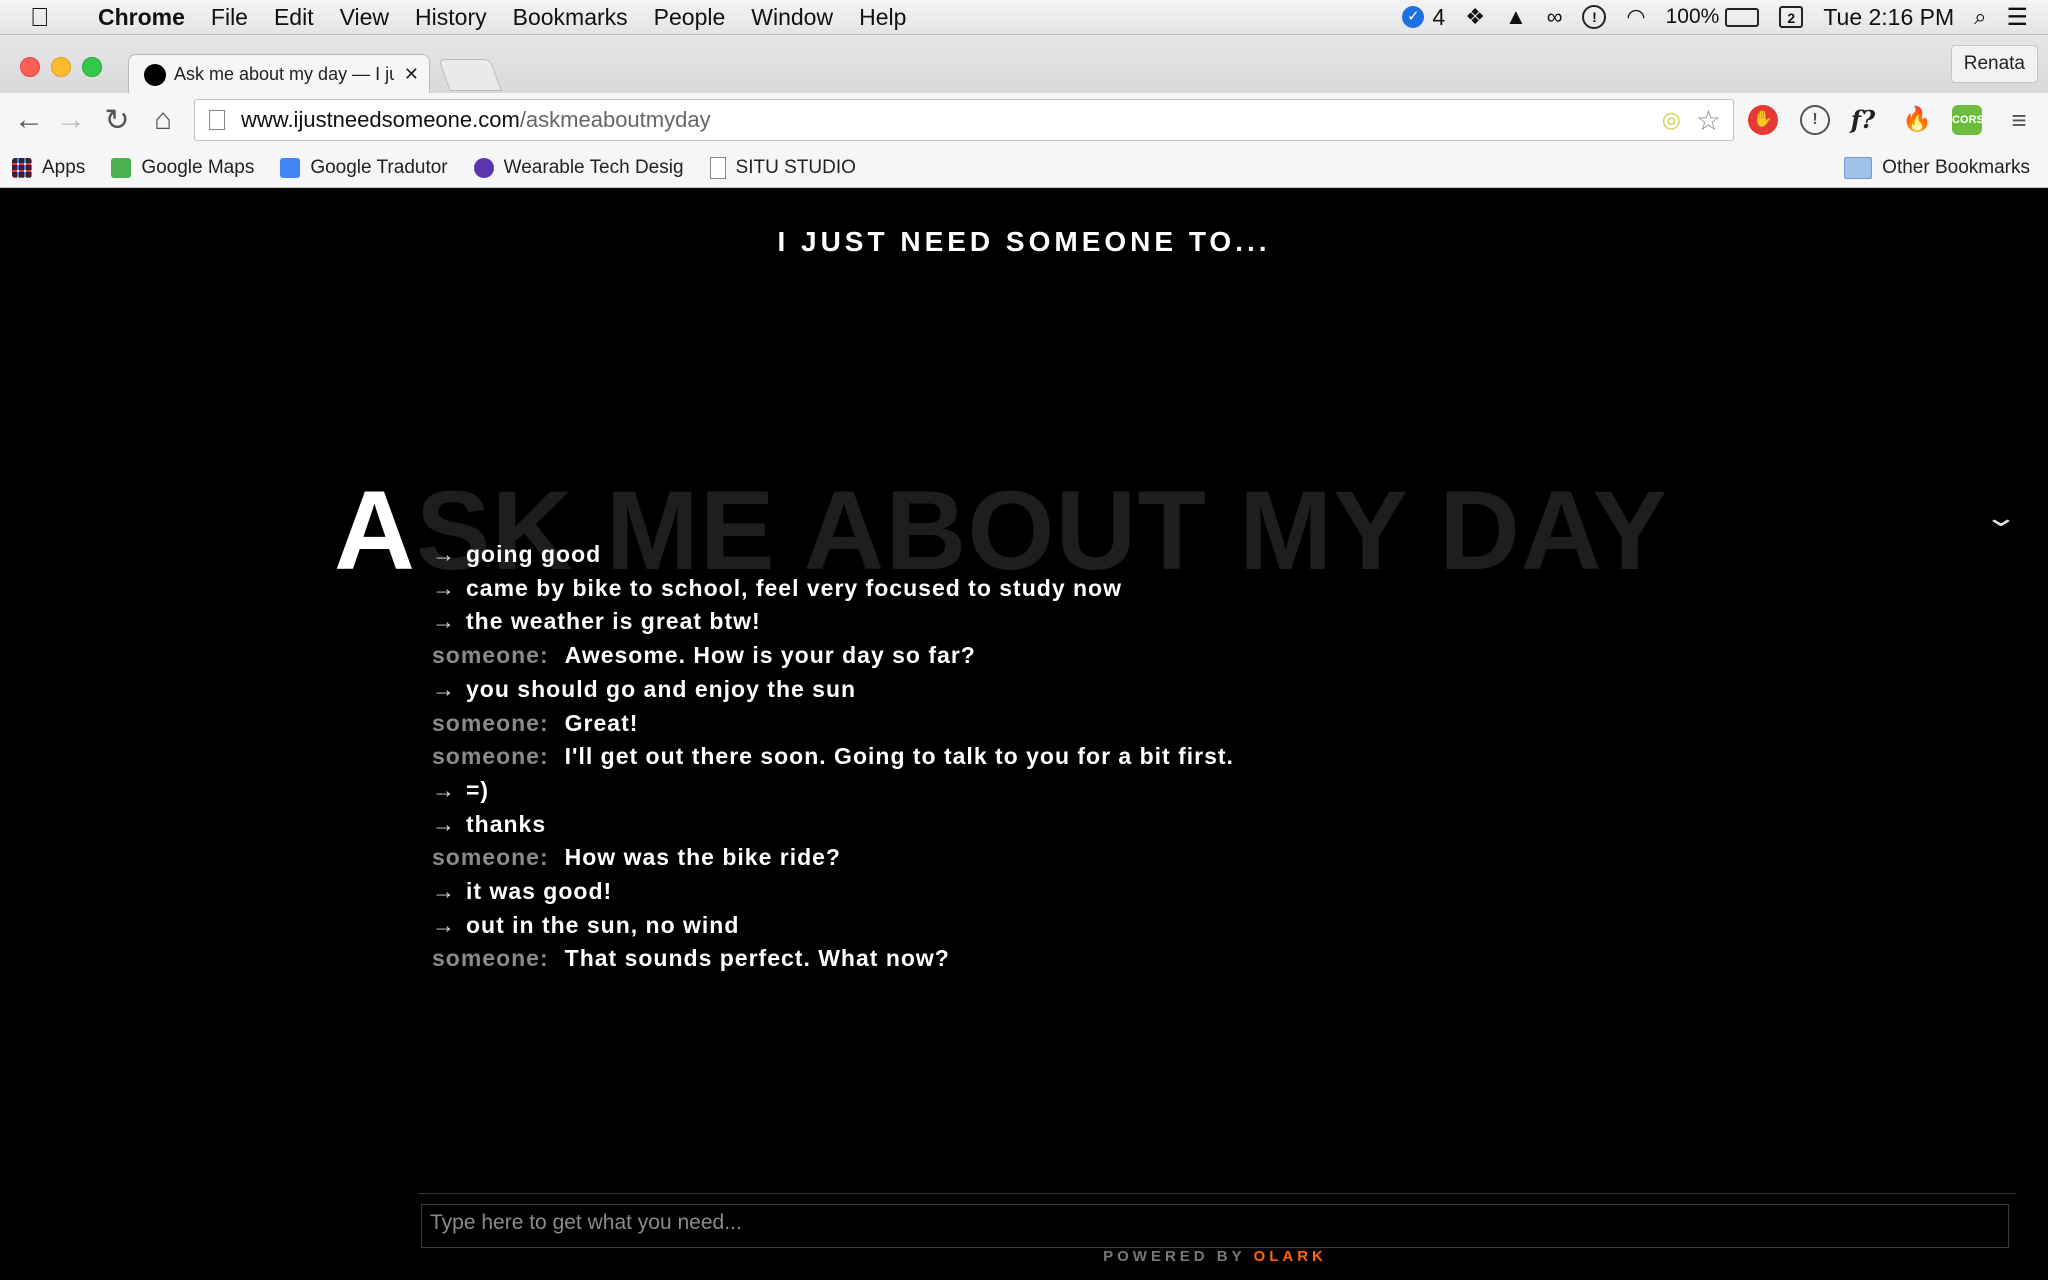 This screenshot has width=2048, height=1280. I want to click on lastpass-eye-icon: ◎, so click(1671, 120).